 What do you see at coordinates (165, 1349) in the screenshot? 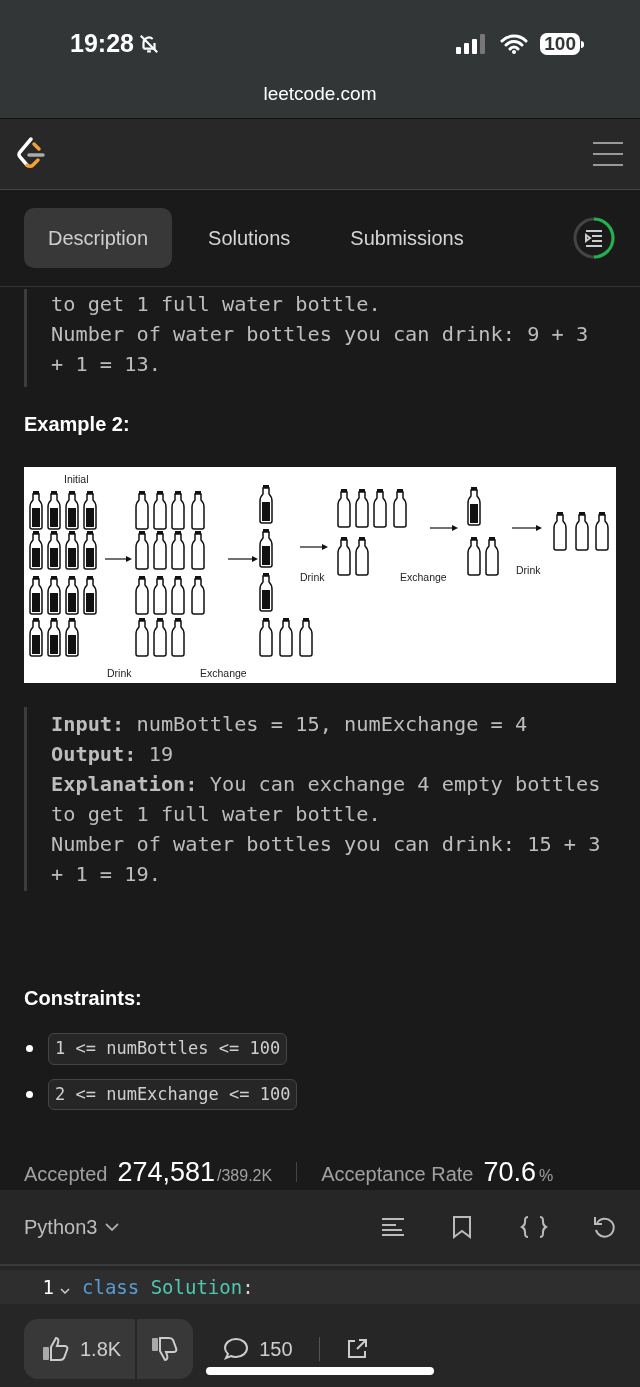
I see `thumbs-down-icon` at bounding box center [165, 1349].